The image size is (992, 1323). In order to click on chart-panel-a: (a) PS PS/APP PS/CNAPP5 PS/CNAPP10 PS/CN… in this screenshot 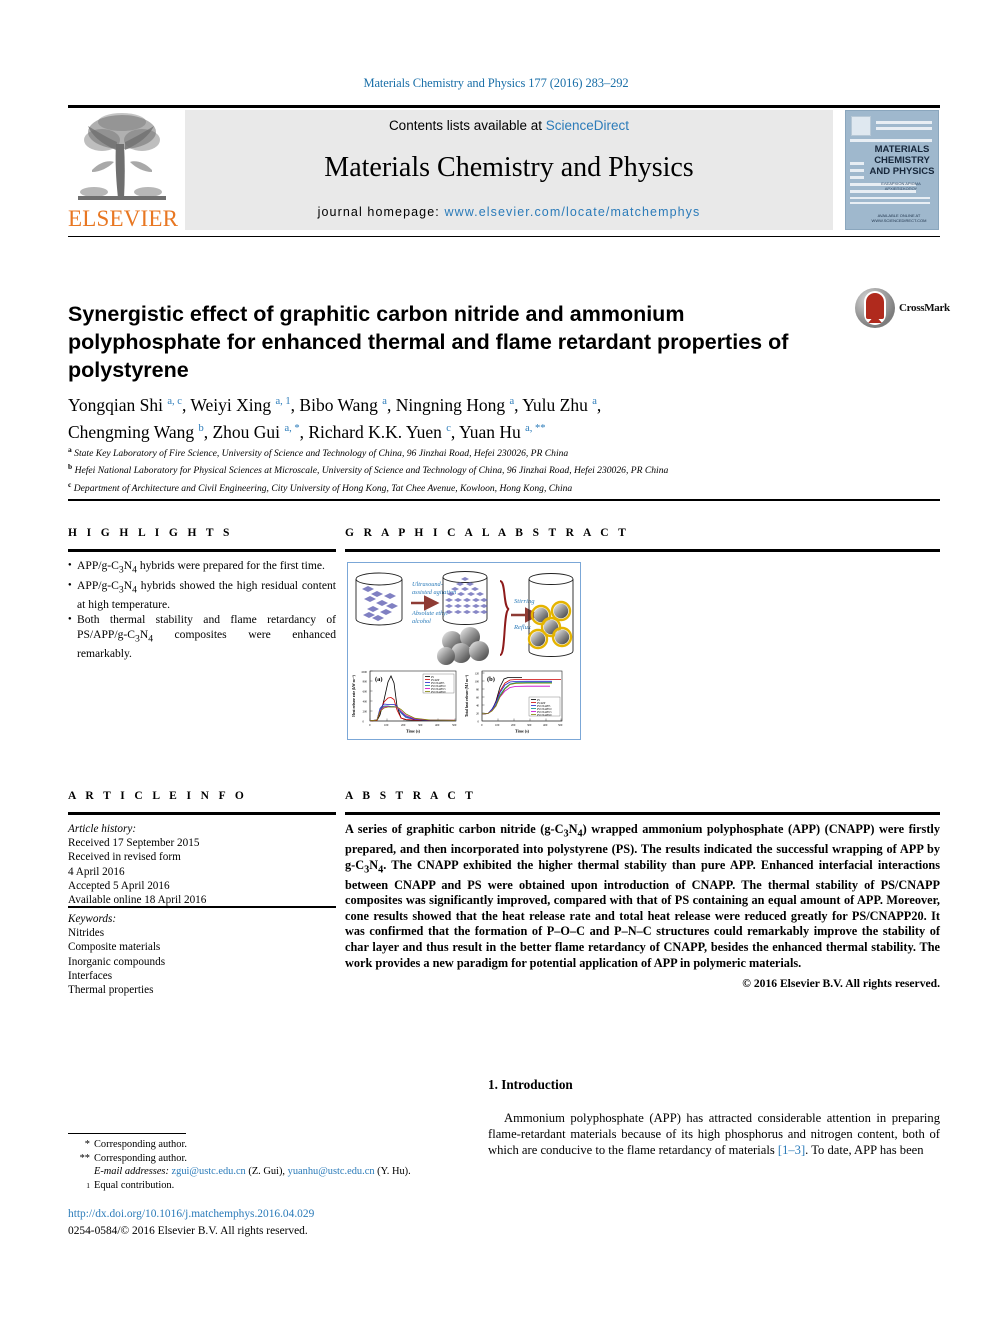, I will do `click(404, 702)`.